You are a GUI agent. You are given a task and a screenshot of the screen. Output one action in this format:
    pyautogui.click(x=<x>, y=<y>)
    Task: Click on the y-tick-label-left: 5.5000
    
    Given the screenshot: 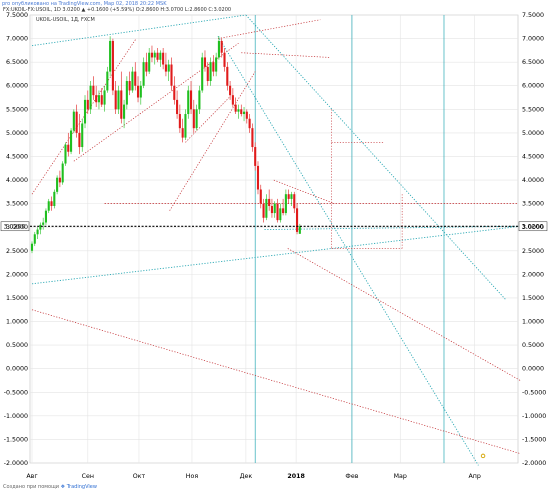 What is the action you would take?
    pyautogui.click(x=17, y=109)
    